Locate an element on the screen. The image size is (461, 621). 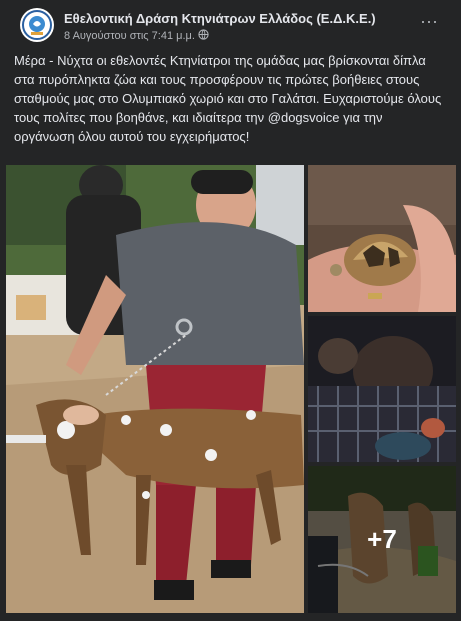
cat-in-carrier-image is located at coordinates (382, 389).